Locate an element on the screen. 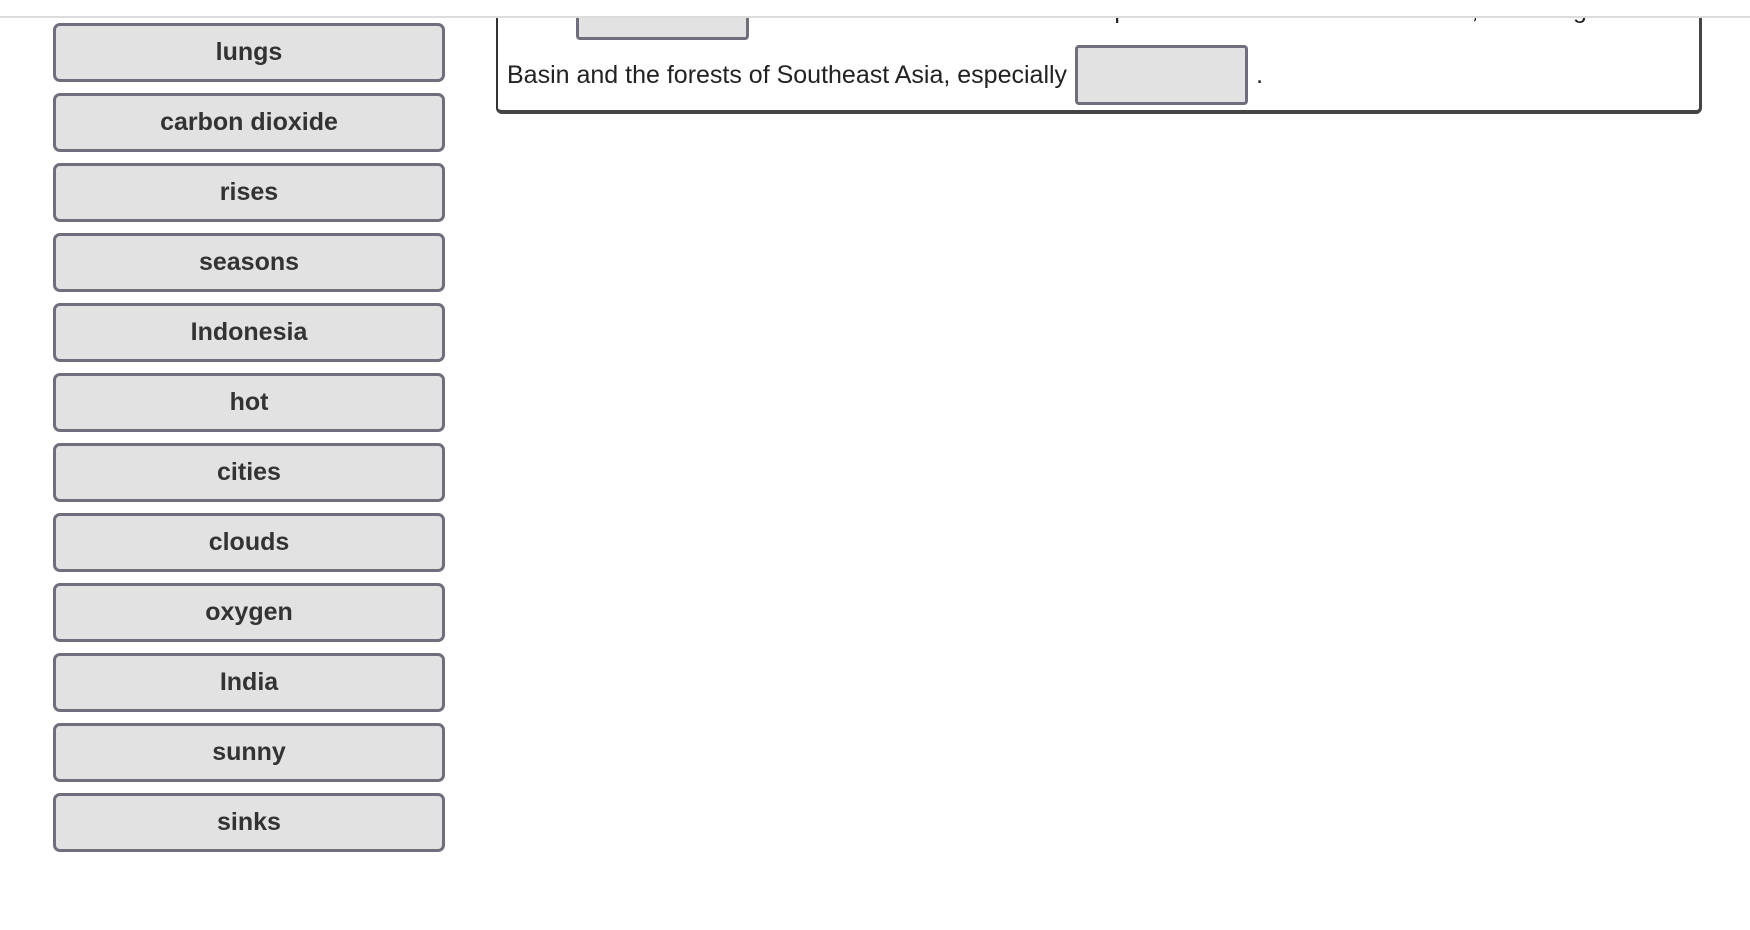 This screenshot has height=930, width=1750. word-chip-india: India is located at coordinates (249, 682).